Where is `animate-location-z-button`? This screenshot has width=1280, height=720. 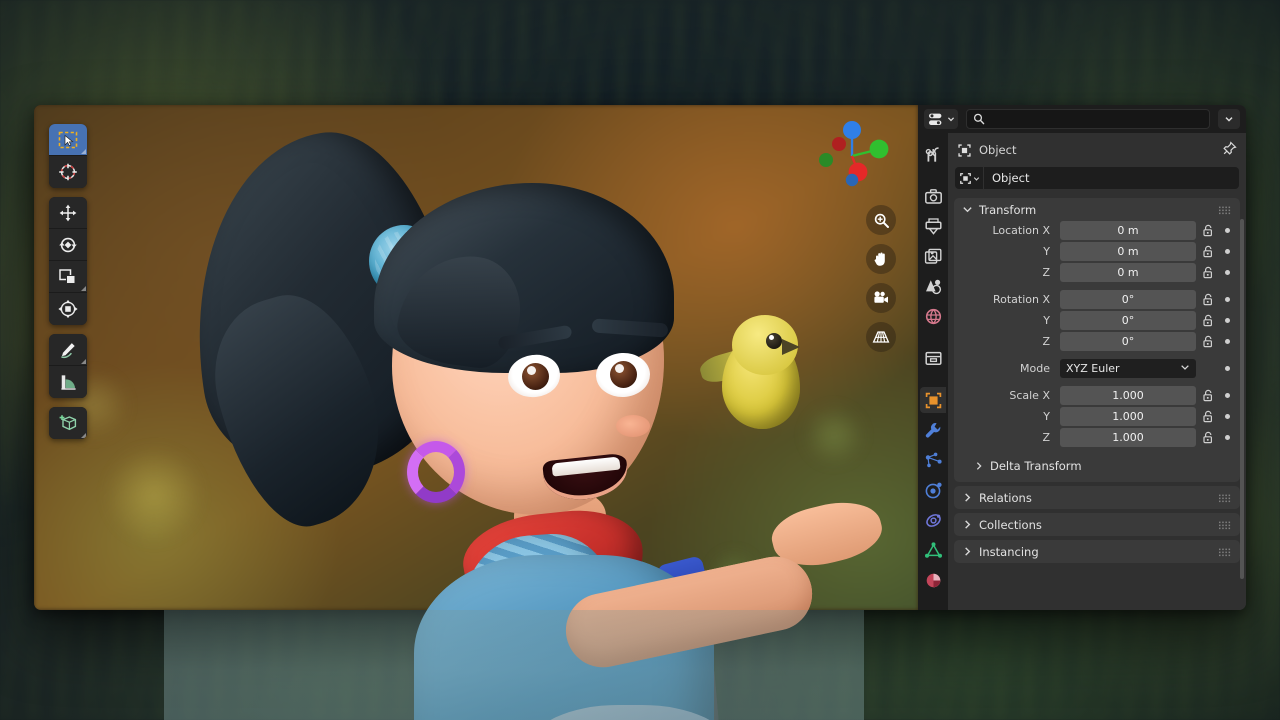 animate-location-z-button is located at coordinates (1227, 272).